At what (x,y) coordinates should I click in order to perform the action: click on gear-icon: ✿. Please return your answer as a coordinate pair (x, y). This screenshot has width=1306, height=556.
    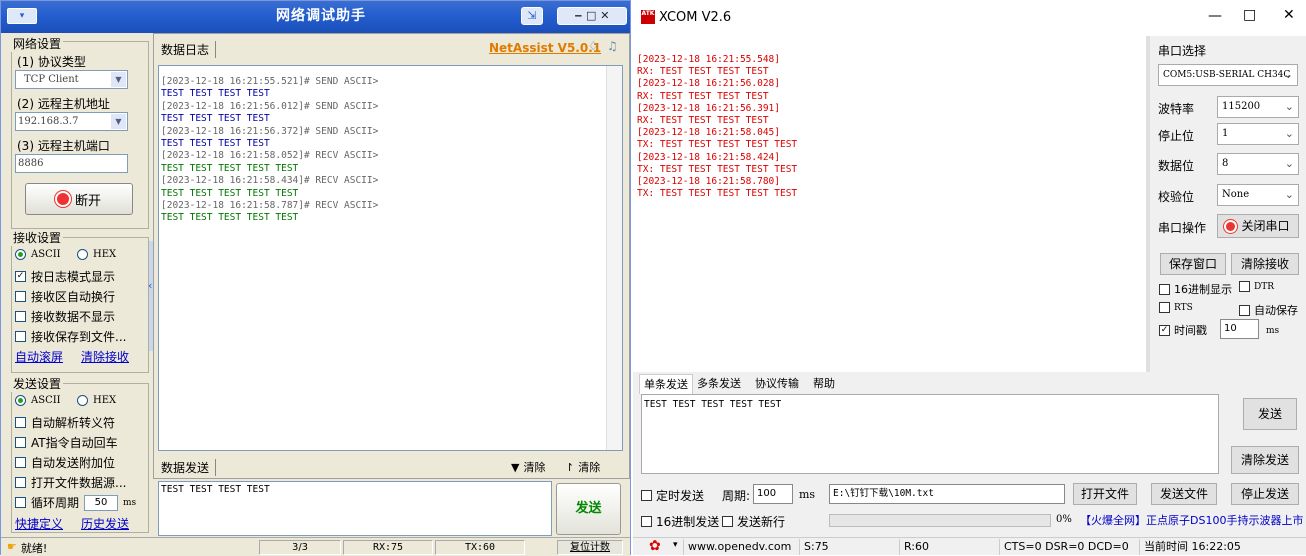
    Looking at the image, I should click on (655, 546).